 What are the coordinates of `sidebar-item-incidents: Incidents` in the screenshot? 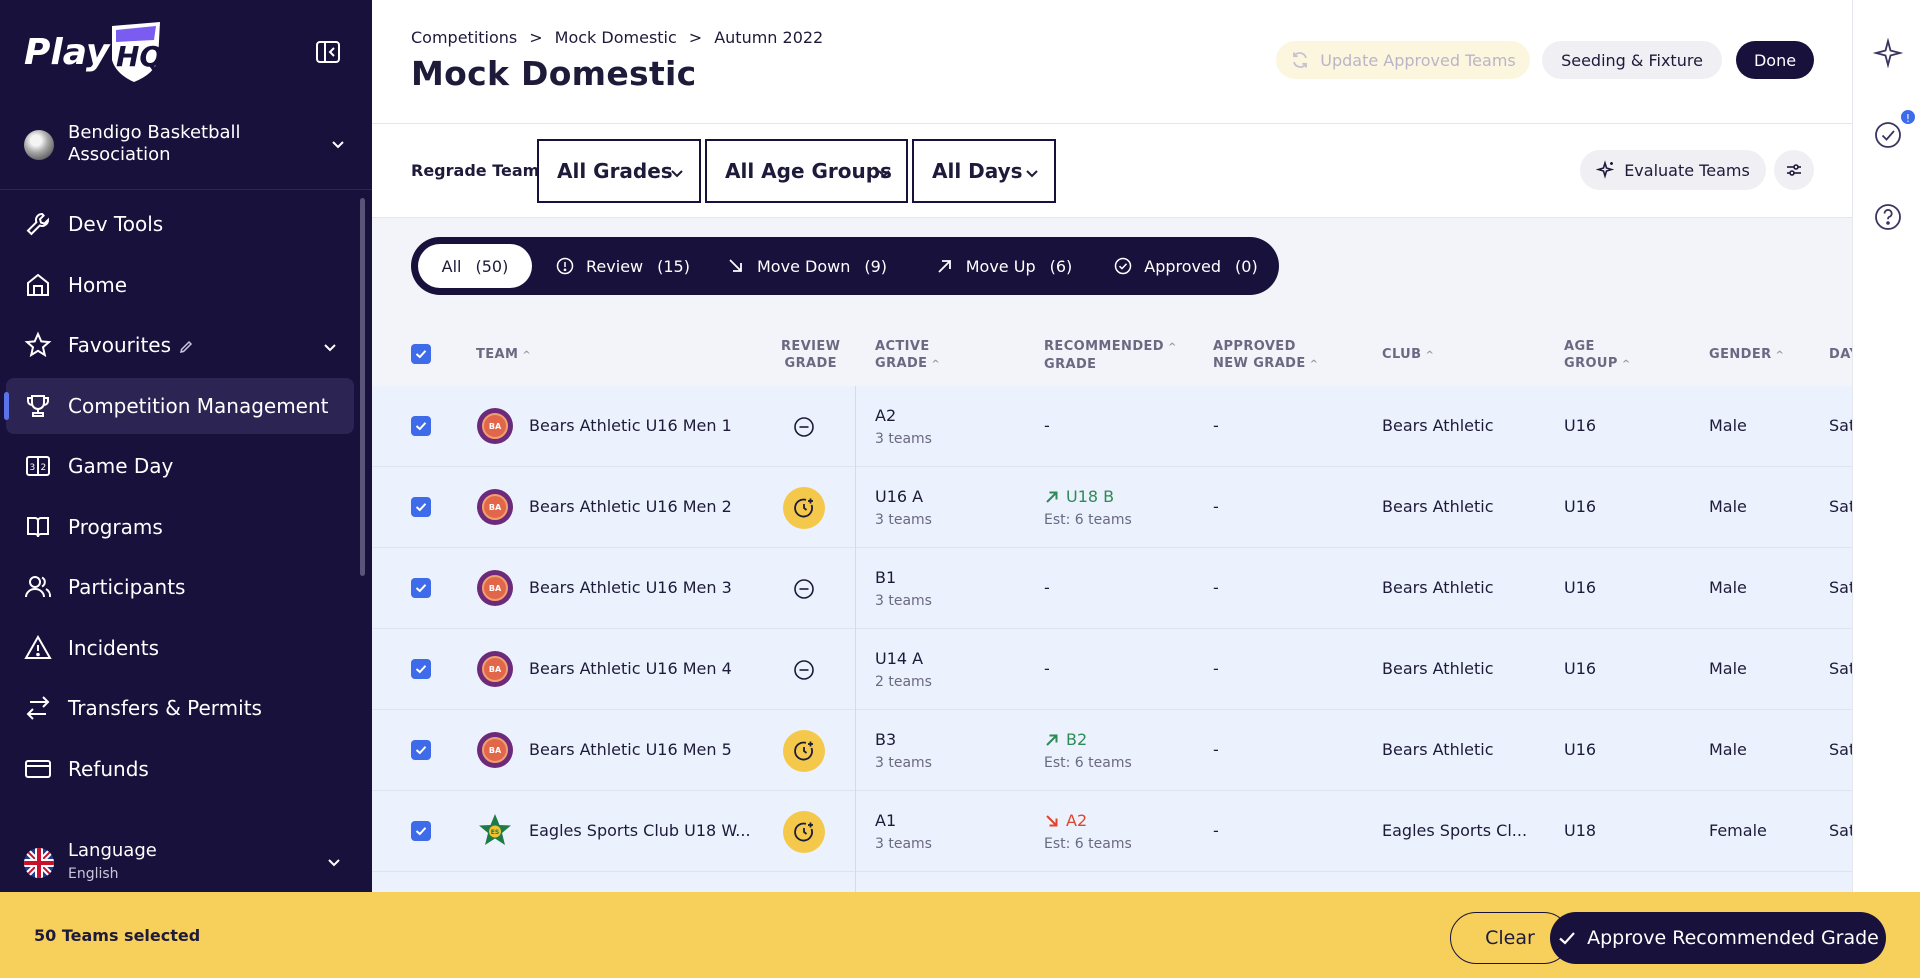 It's located at (180, 648).